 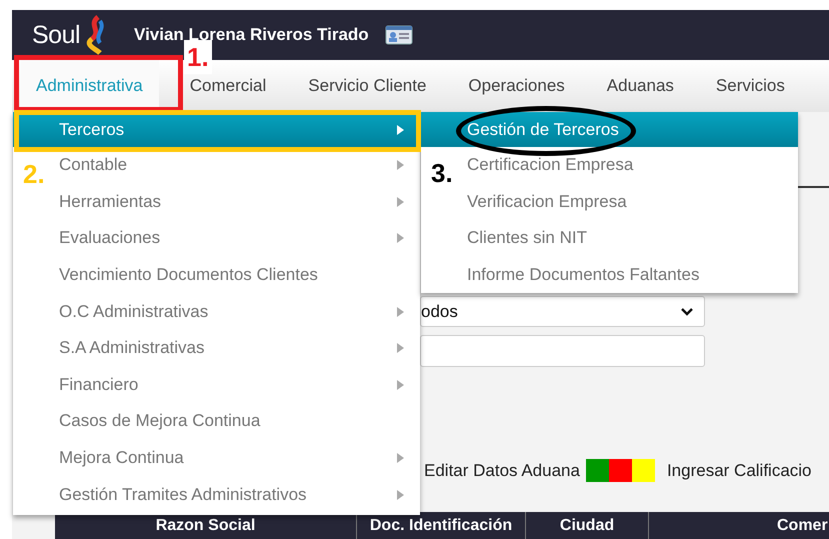 I want to click on logo-text: Soul, so click(x=56, y=35).